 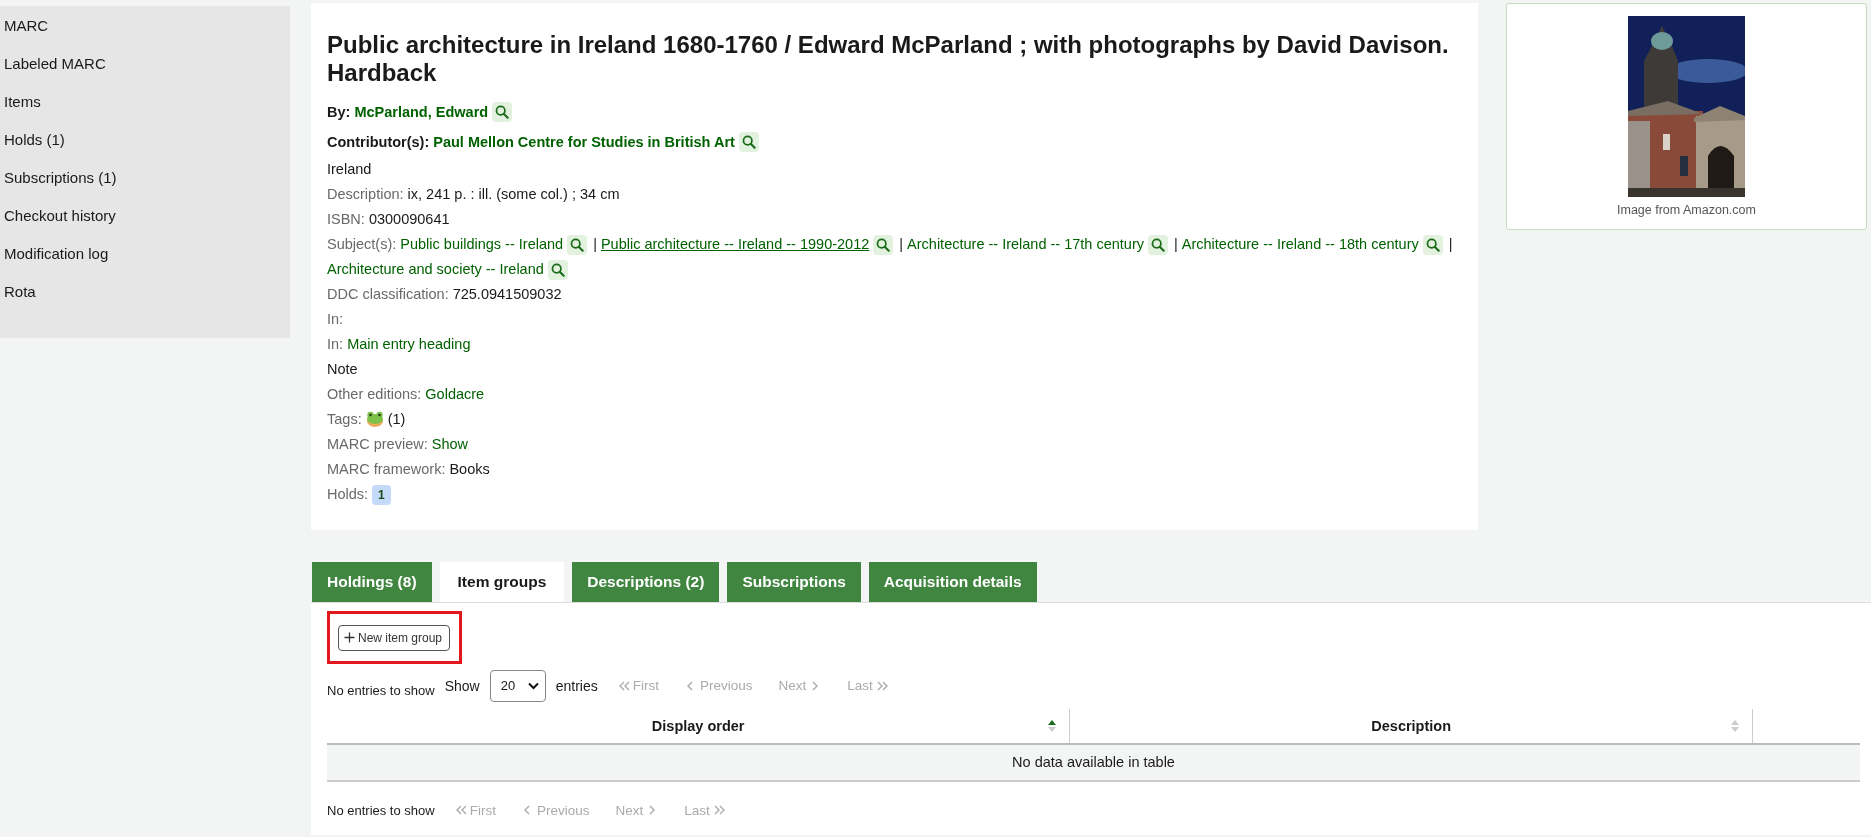 I want to click on tab: Item groups, so click(x=502, y=582).